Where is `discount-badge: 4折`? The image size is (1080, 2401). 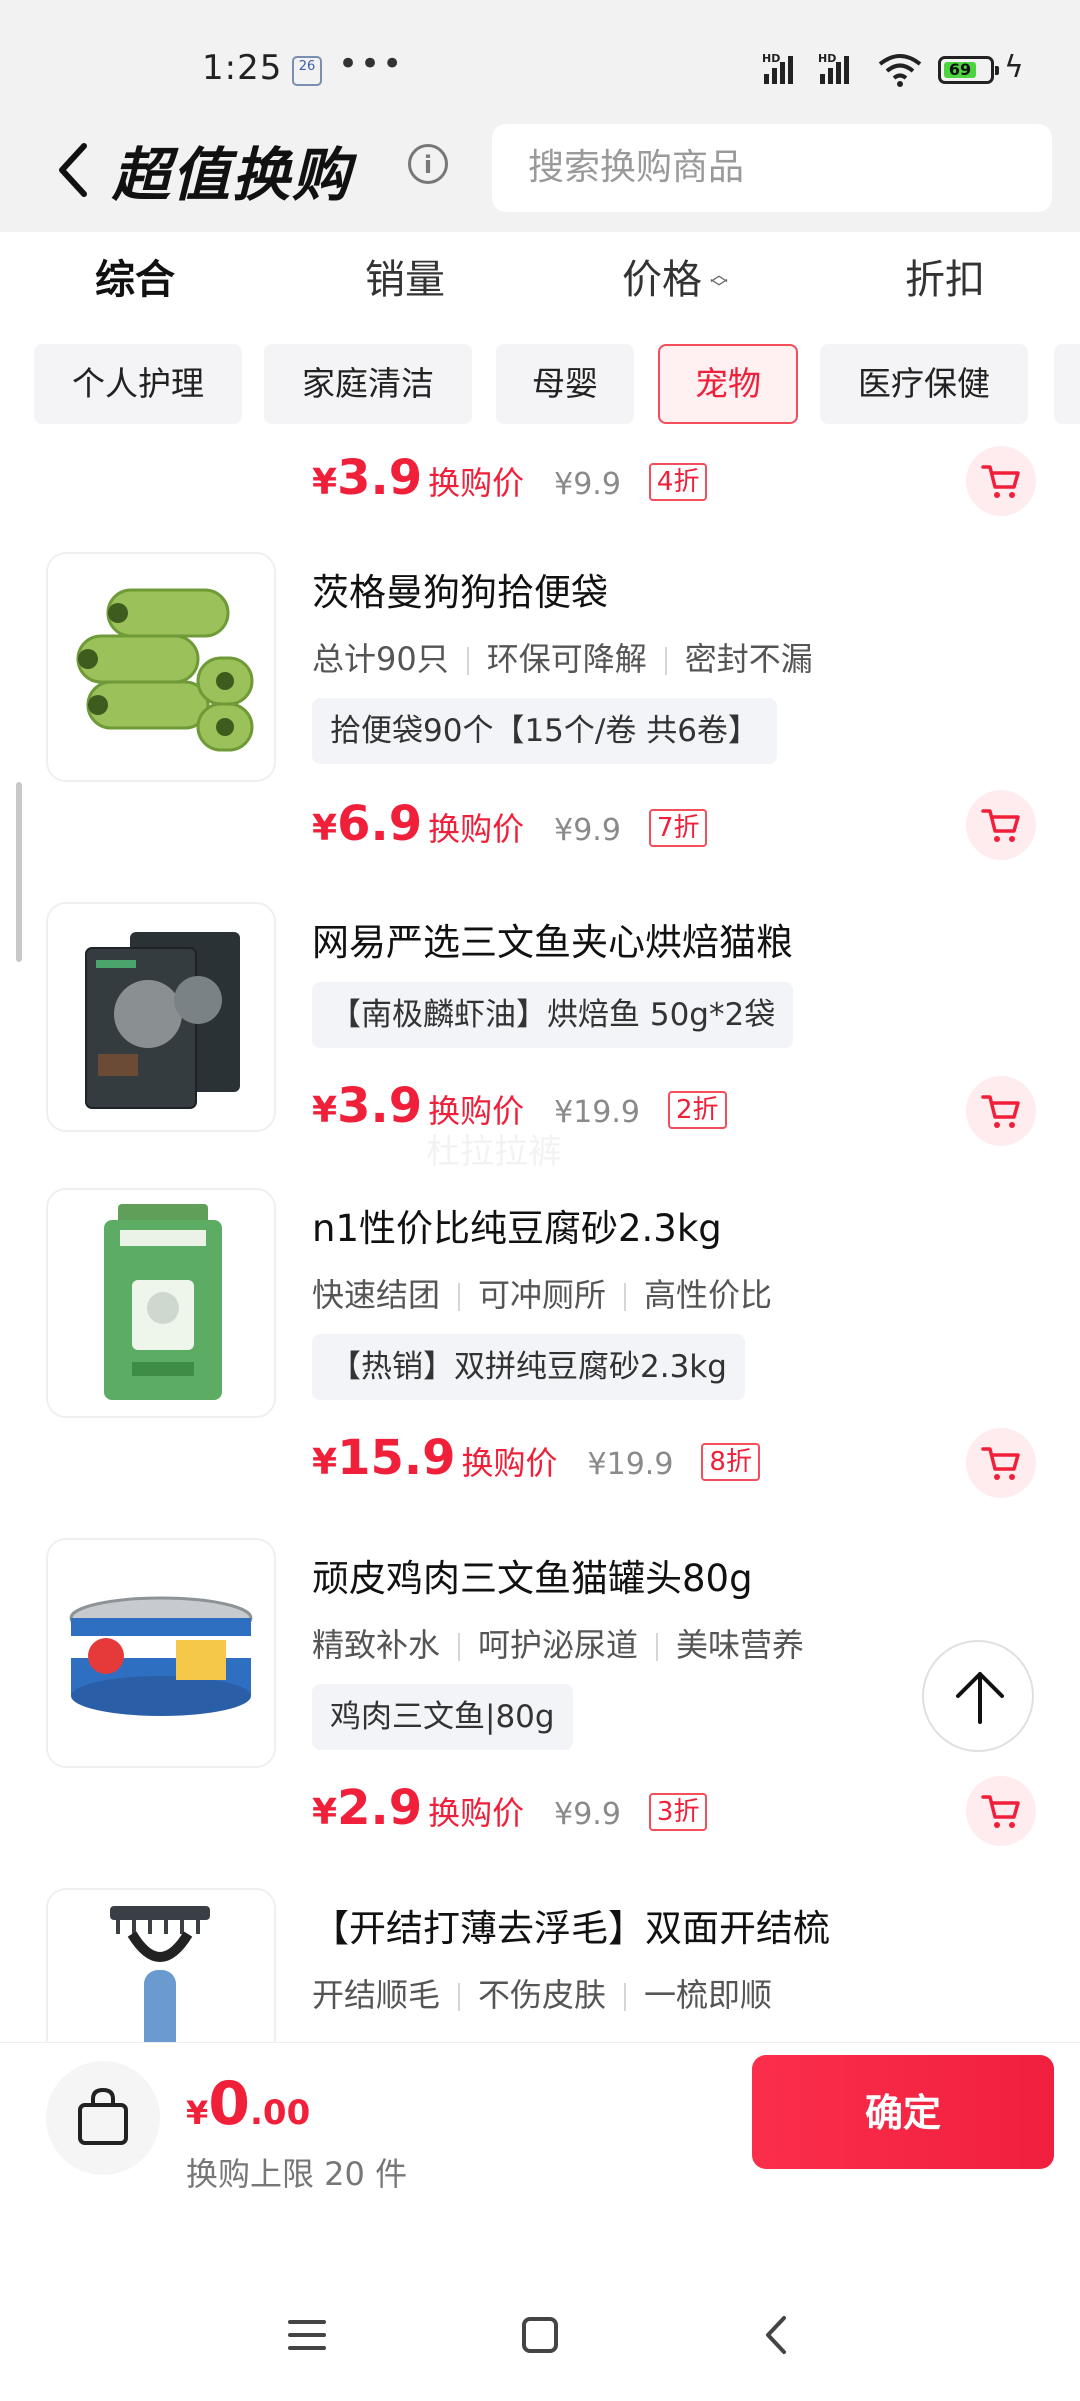
discount-badge: 4折 is located at coordinates (678, 482).